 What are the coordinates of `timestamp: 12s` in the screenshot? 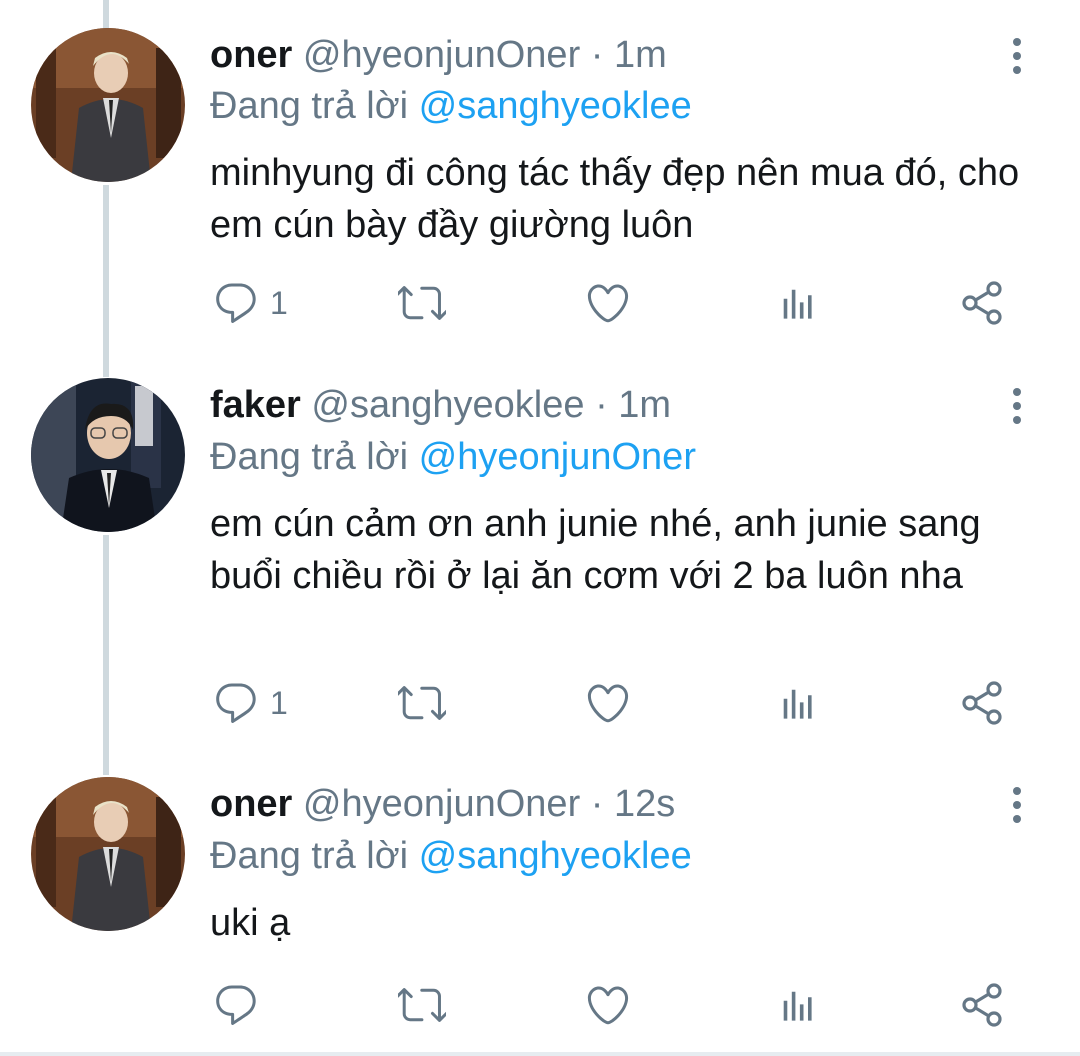 It's located at (644, 804).